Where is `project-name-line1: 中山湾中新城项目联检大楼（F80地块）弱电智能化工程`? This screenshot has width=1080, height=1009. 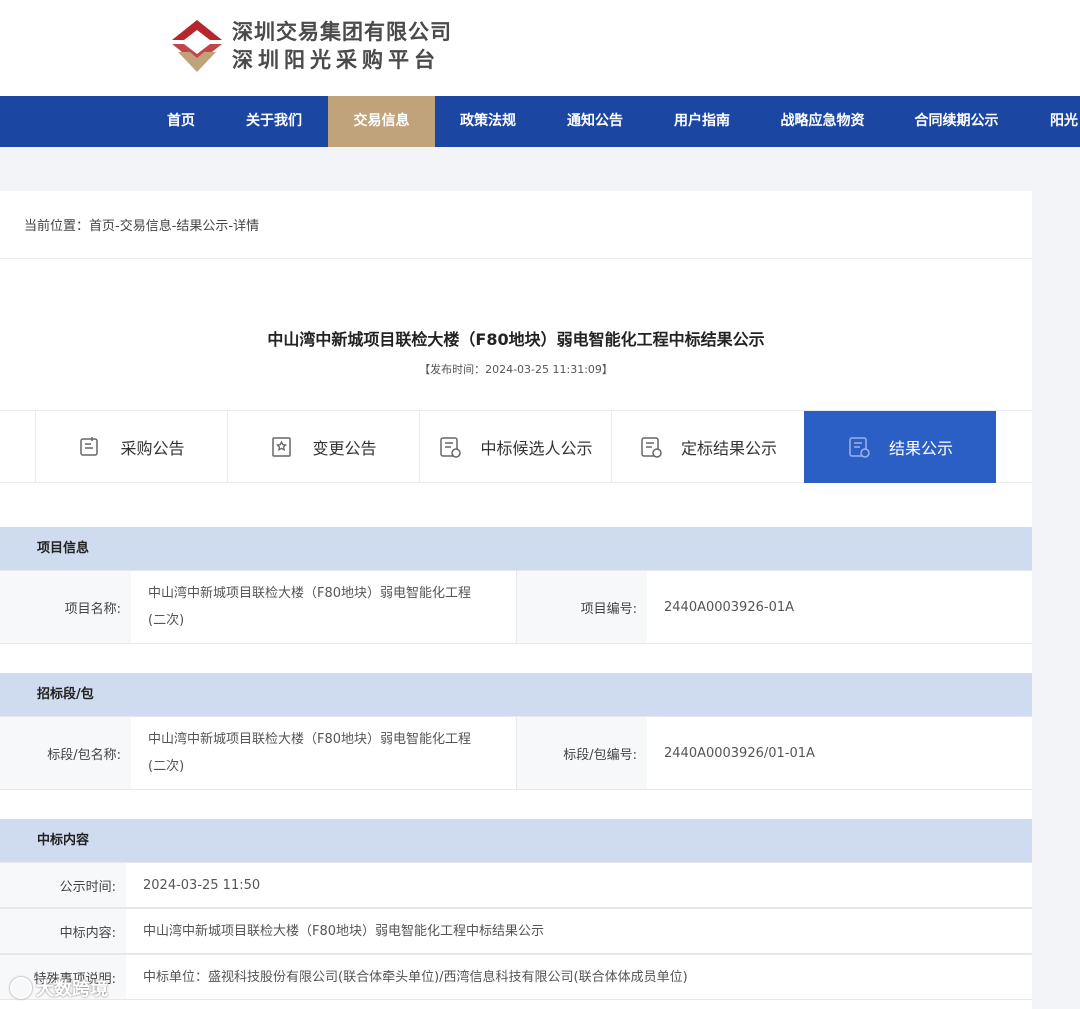
project-name-line1: 中山湾中新城项目联检大楼（F80地块）弱电智能化工程 is located at coordinates (310, 593).